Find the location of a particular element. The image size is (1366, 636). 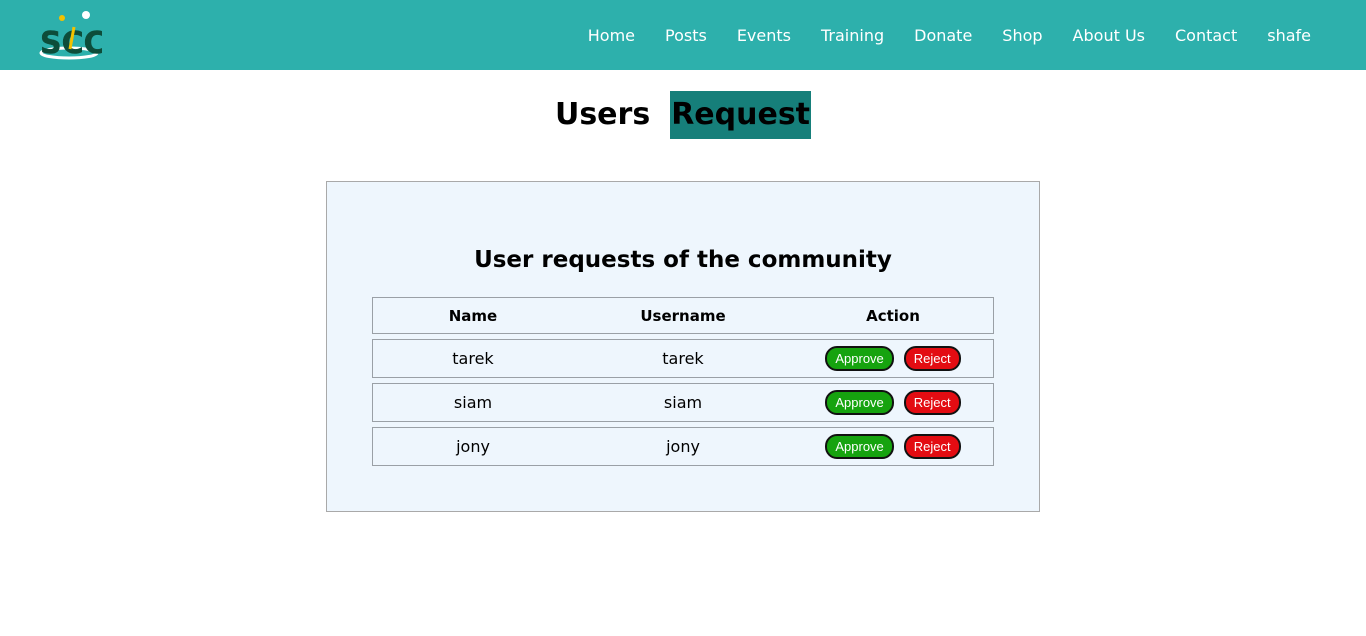

row-username: jony is located at coordinates (683, 446).